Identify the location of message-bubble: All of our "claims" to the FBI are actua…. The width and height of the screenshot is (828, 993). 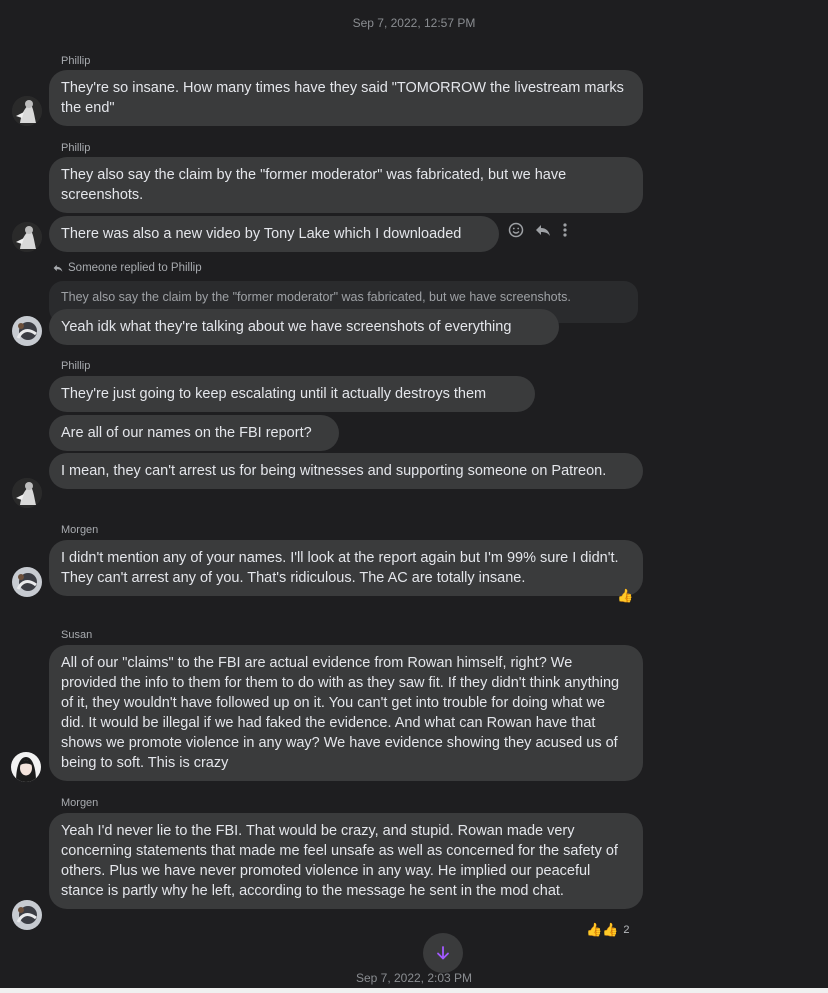
(346, 713).